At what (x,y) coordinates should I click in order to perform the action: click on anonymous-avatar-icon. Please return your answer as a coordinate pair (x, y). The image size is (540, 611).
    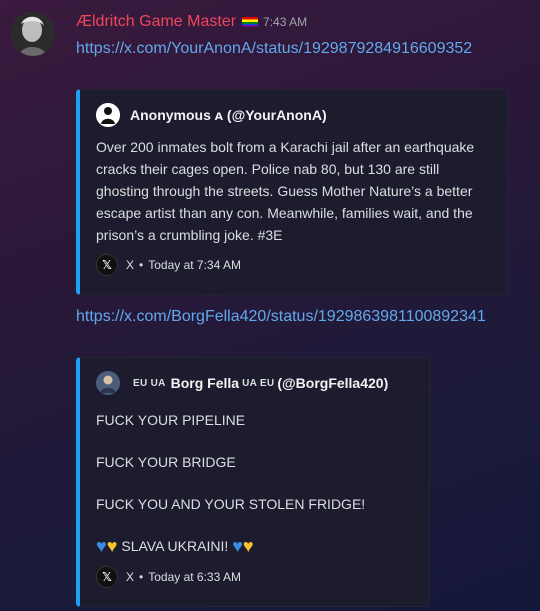
    Looking at the image, I should click on (108, 115).